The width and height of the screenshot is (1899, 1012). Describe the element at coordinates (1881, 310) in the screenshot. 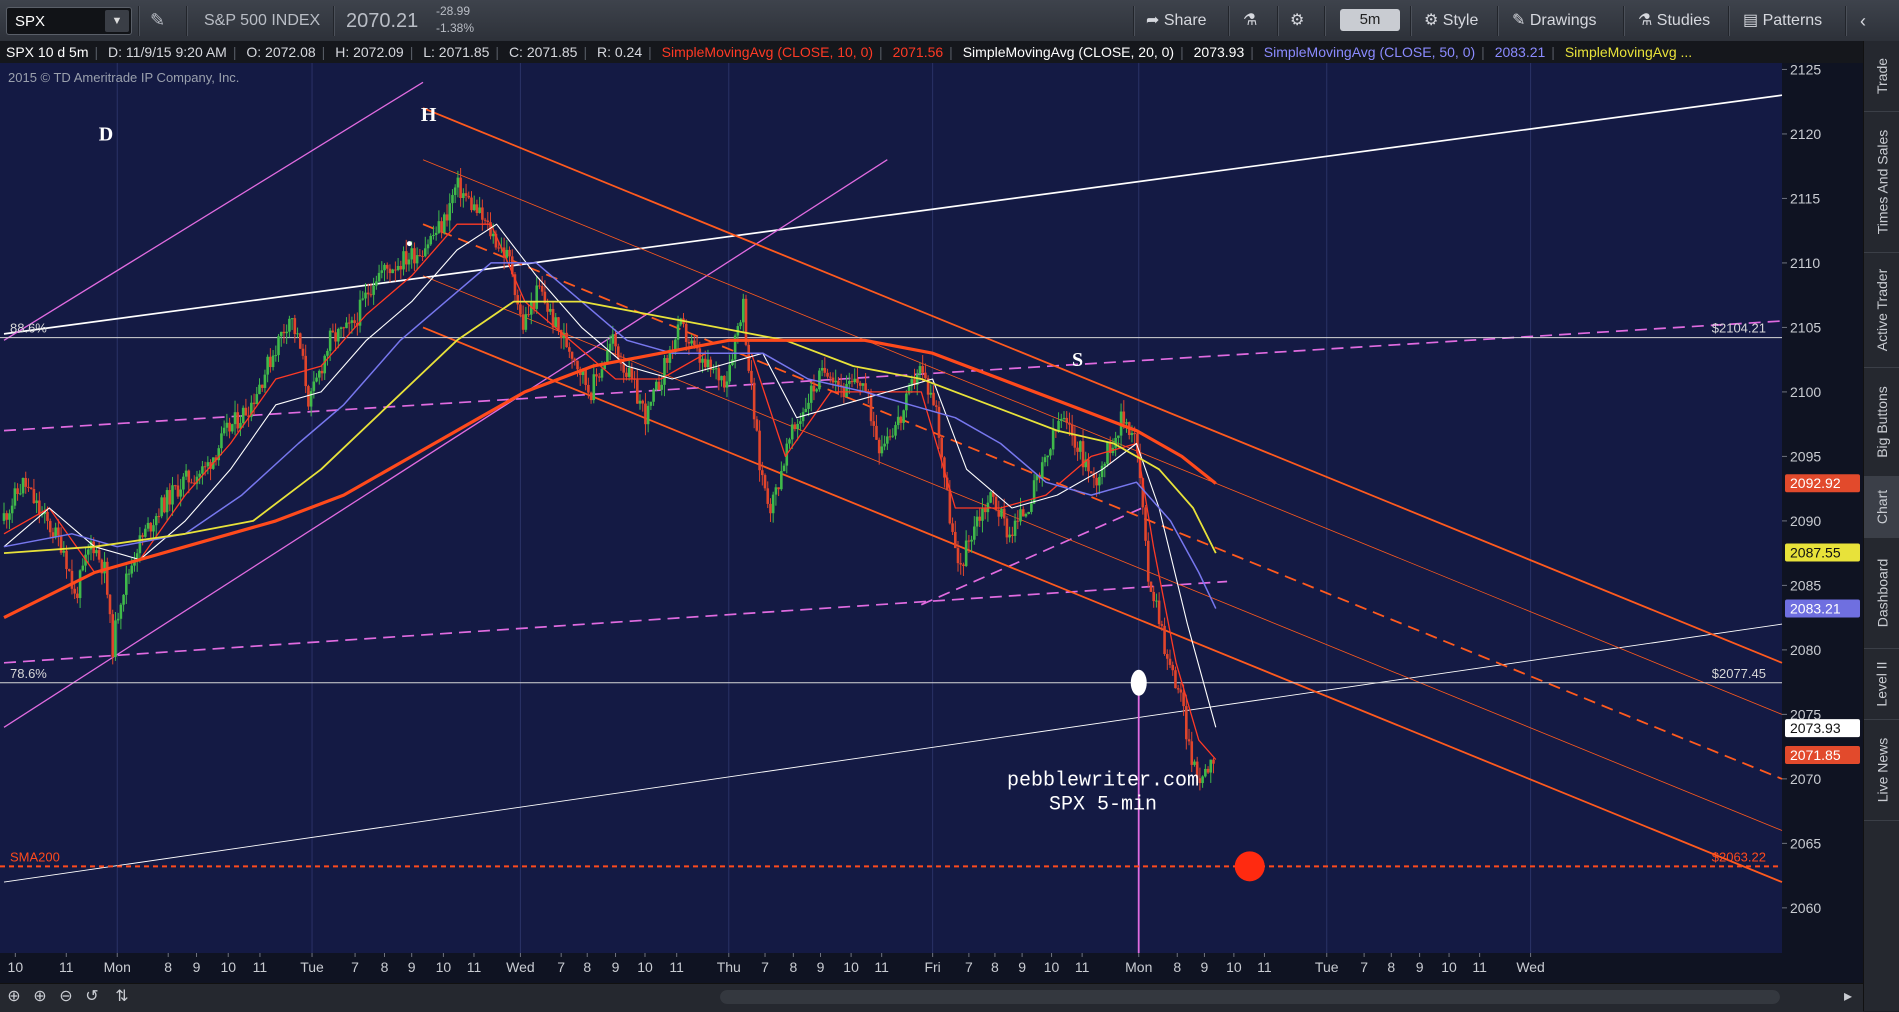

I see `tab-active-trader: Active Trader` at that location.